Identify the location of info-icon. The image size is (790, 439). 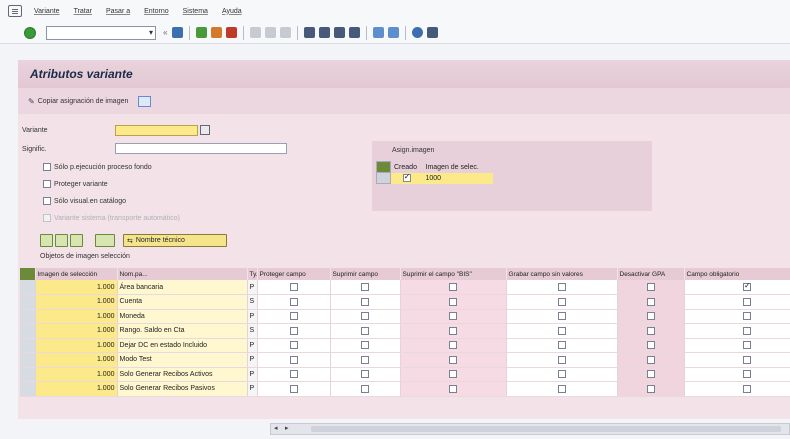
(145, 101).